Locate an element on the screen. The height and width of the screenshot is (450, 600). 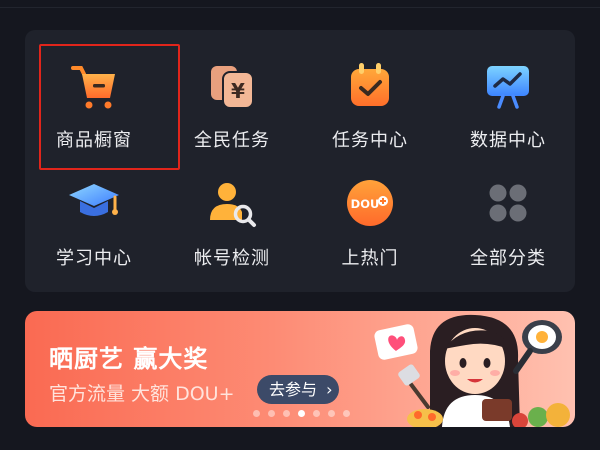
selection-highlight-box is located at coordinates (109, 107).